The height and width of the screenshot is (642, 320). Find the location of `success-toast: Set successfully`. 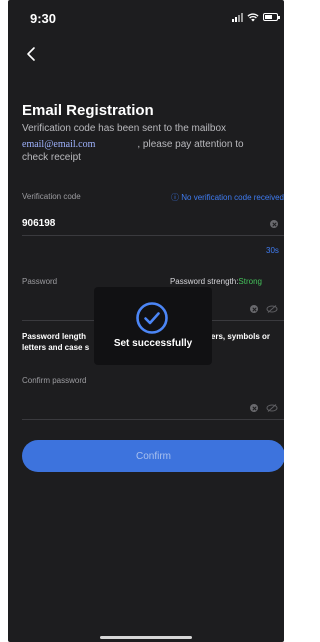

success-toast: Set successfully is located at coordinates (153, 326).